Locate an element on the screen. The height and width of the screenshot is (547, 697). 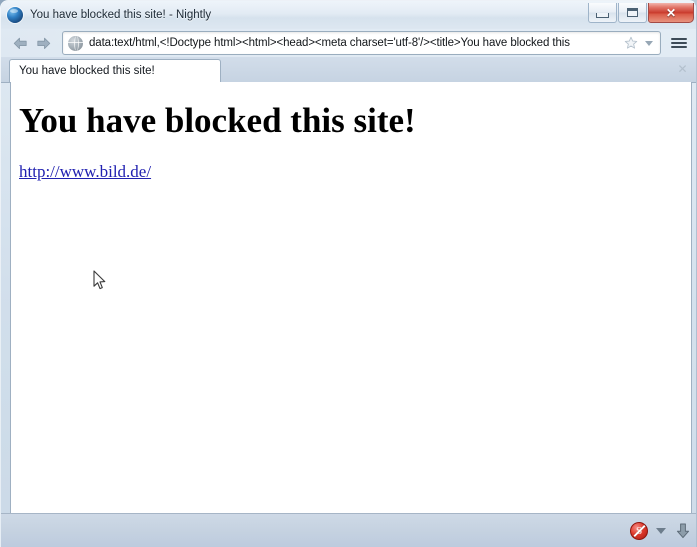
star-glyph is located at coordinates (631, 42).